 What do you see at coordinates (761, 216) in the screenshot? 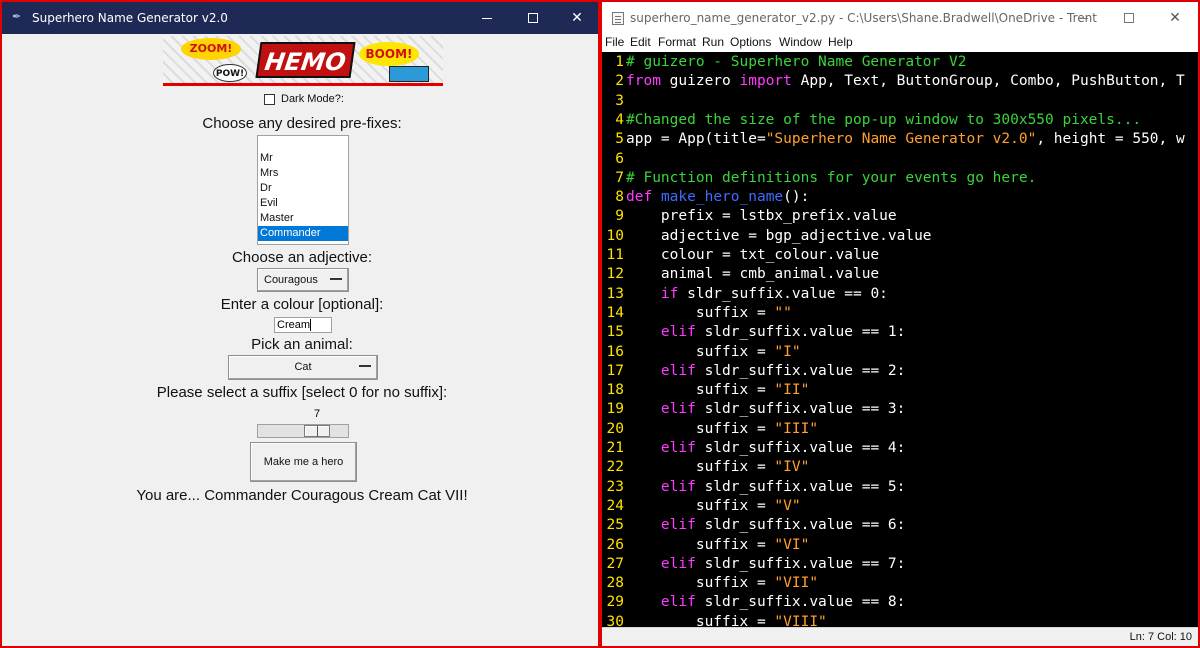
I see `code-token-plain: prefix = lstbx_prefix.value` at bounding box center [761, 216].